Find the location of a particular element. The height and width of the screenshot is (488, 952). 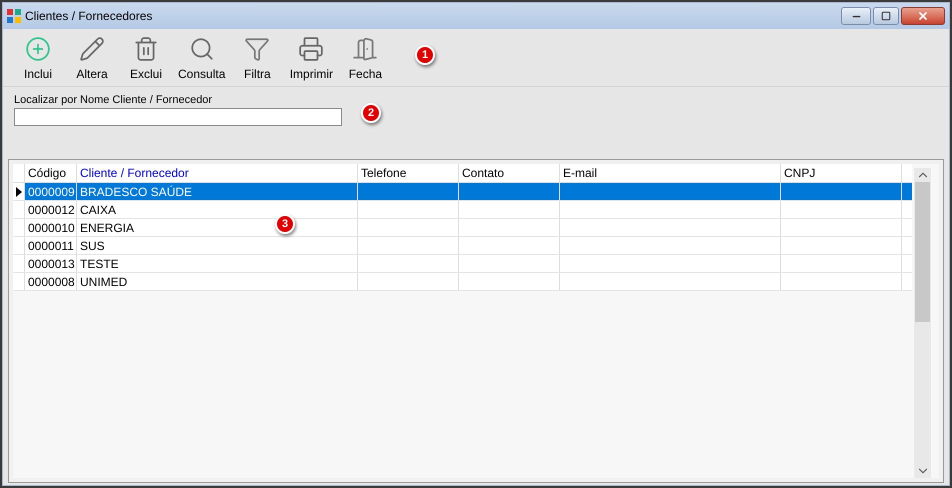

table-row: 0000012 CAIXA is located at coordinates (462, 210).